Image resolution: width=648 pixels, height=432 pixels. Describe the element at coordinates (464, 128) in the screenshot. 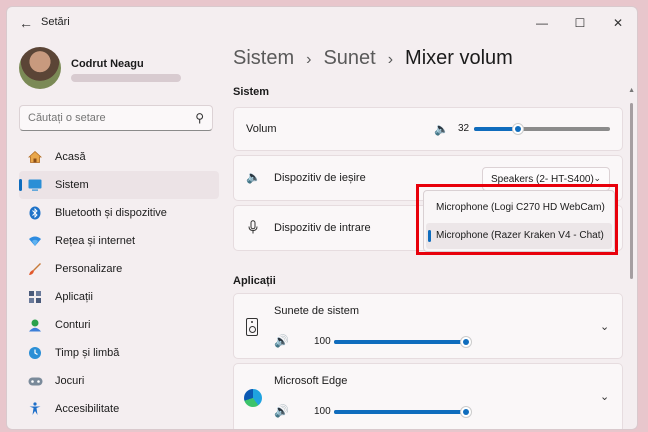

I see `volume-value: 32` at that location.